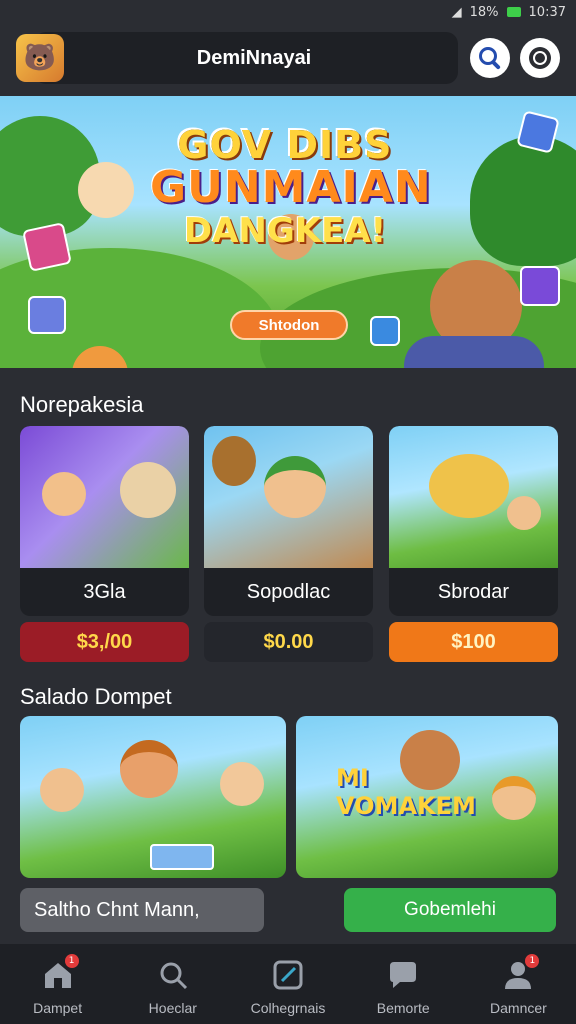  I want to click on battery-percent: 18%, so click(484, 12).